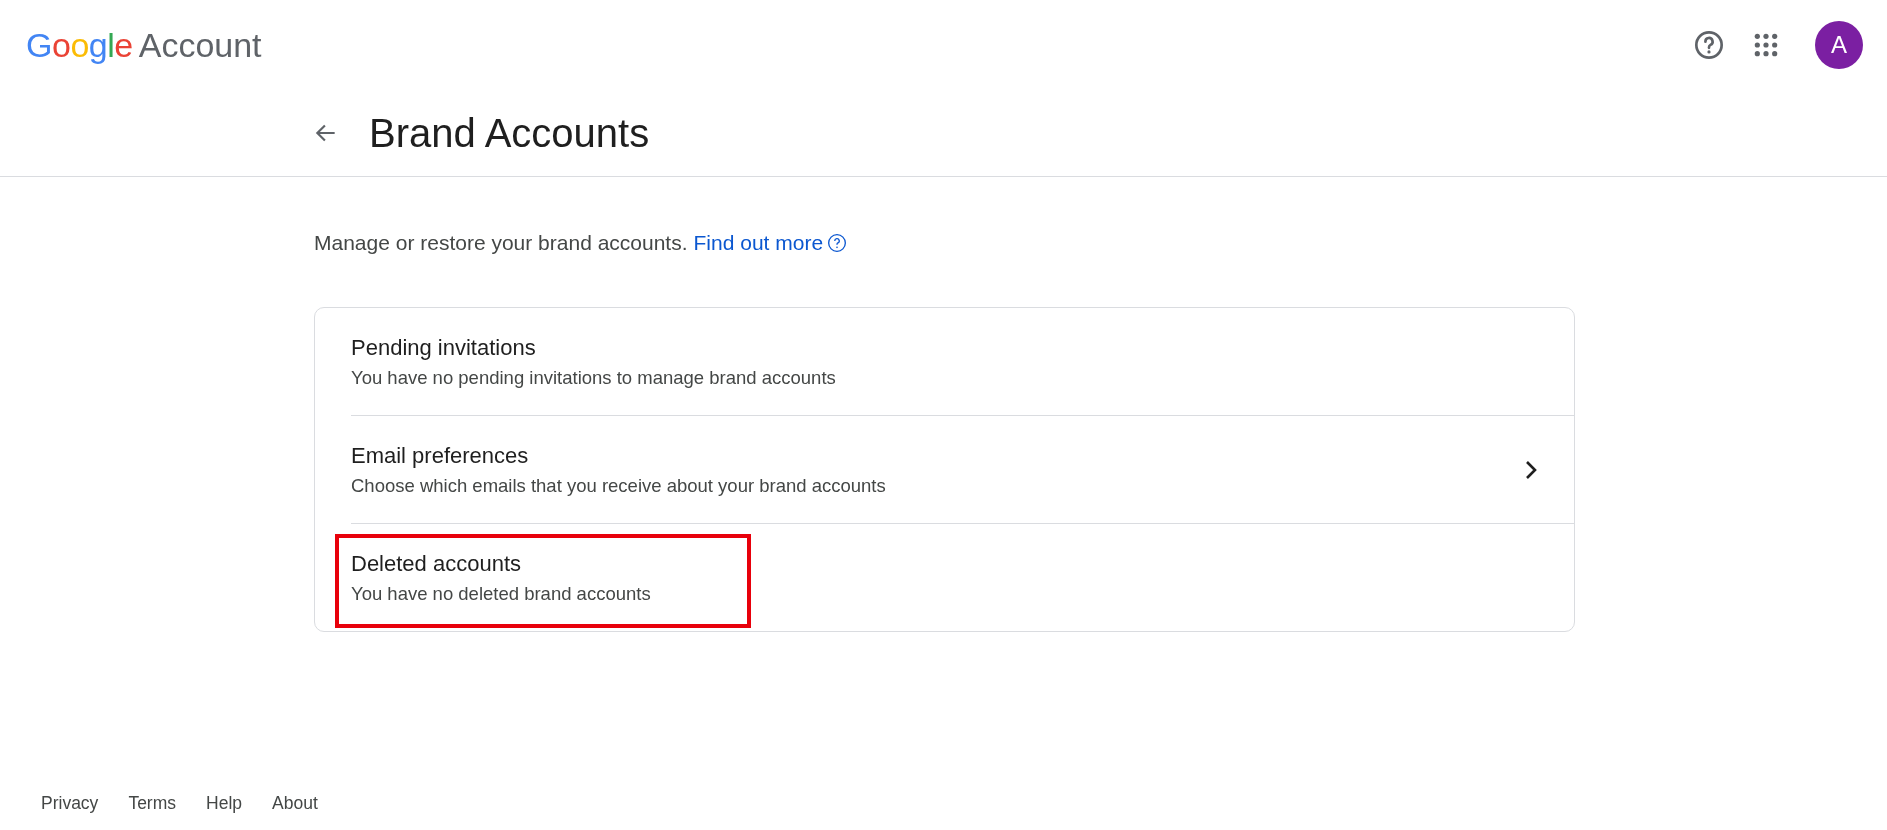  Describe the element at coordinates (1839, 45) in the screenshot. I see `account-avatar: A` at that location.